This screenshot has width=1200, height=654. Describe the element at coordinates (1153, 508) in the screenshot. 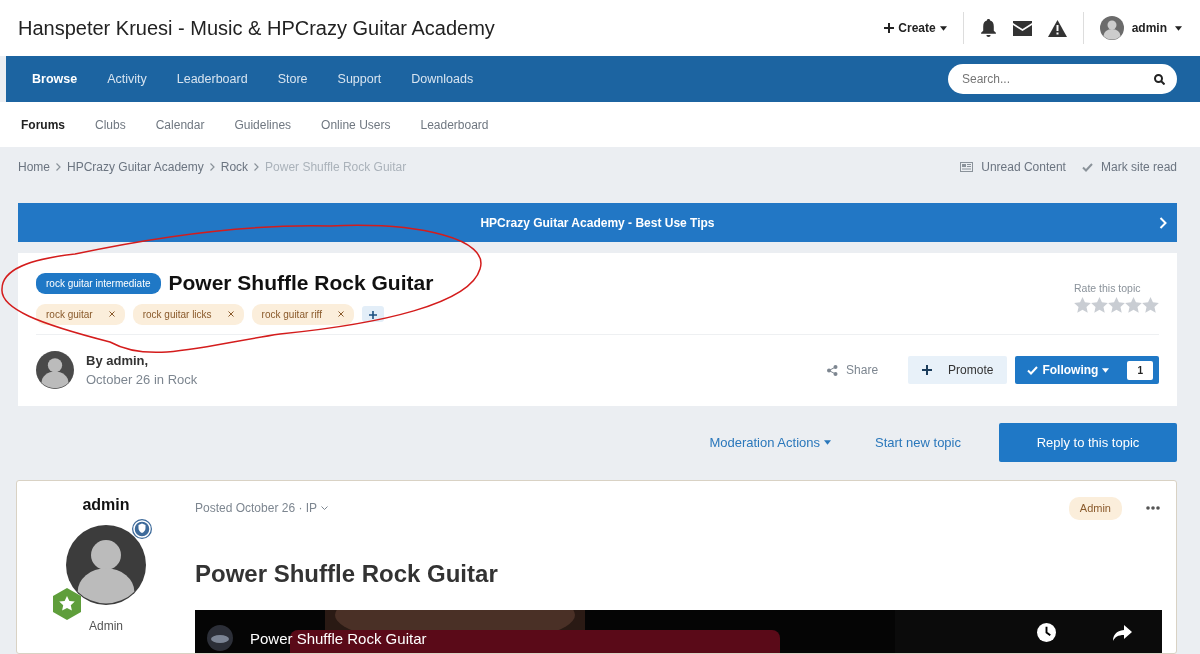

I see `ellipsis-icon` at that location.